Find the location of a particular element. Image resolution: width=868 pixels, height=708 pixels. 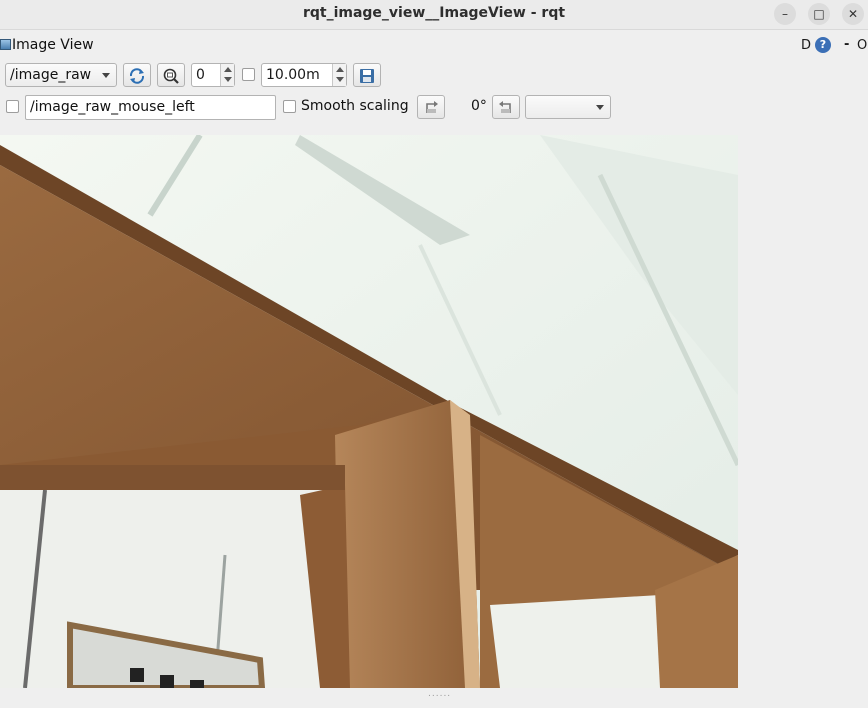

smooth-scaling-checkbox is located at coordinates (289, 106).